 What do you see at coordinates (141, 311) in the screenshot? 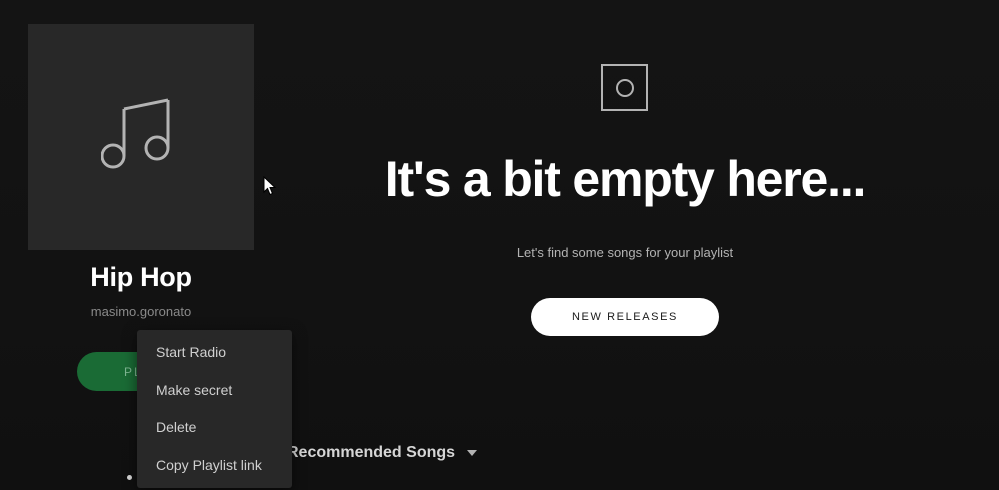
I see `playlist-owner-link: masimo.goronato` at bounding box center [141, 311].